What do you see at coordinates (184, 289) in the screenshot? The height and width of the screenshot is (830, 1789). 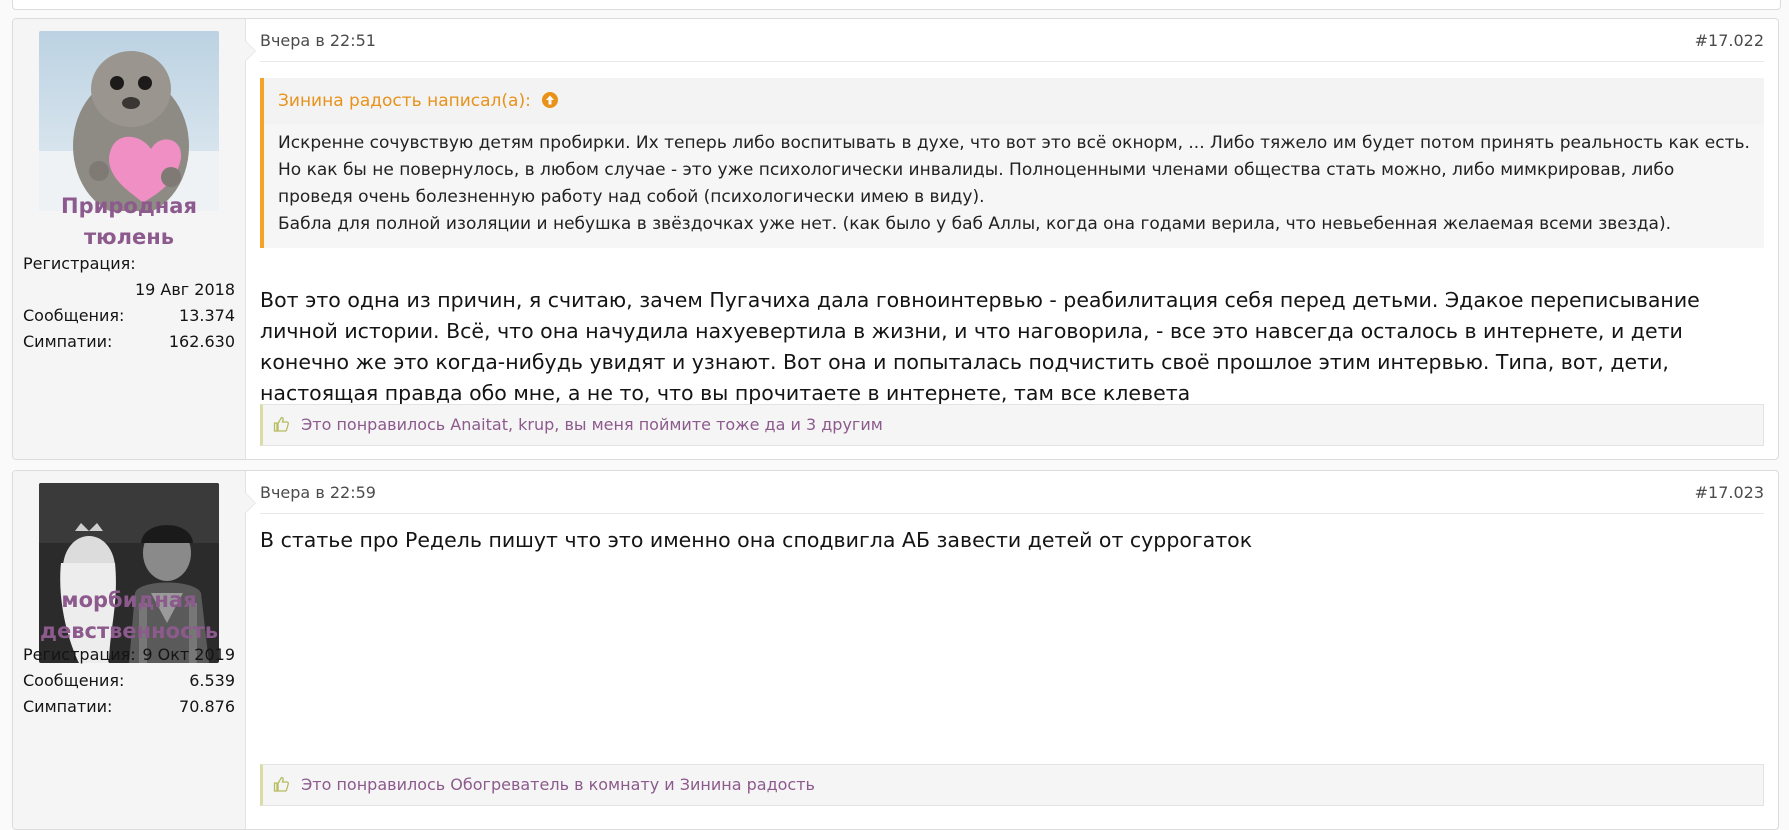 I see `stat-value: 19 Авг 2018` at bounding box center [184, 289].